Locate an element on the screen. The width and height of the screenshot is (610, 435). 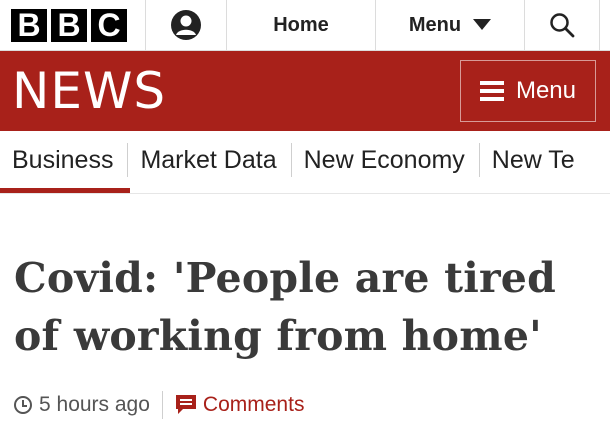
meta-divider is located at coordinates (162, 405).